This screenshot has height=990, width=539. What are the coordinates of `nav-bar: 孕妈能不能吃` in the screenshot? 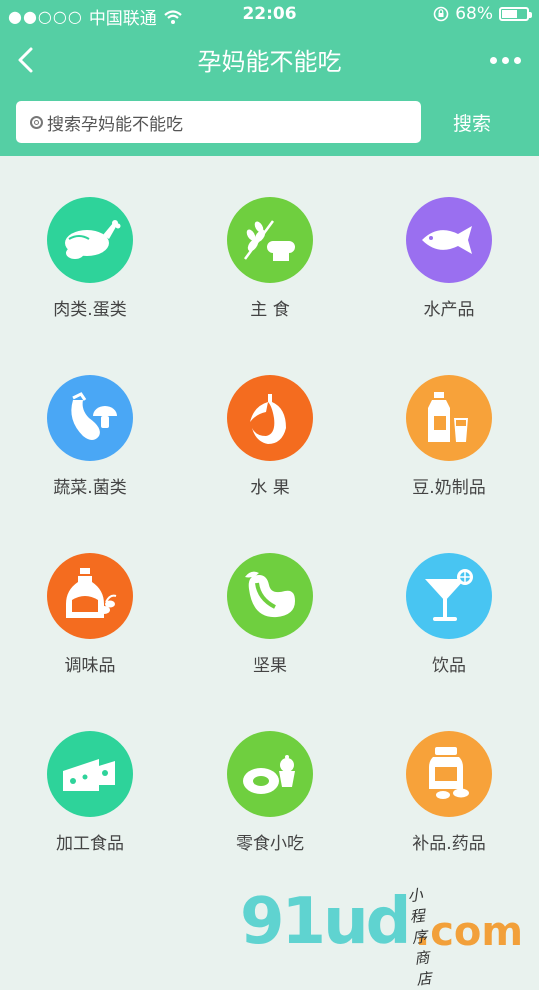 It's located at (269, 60).